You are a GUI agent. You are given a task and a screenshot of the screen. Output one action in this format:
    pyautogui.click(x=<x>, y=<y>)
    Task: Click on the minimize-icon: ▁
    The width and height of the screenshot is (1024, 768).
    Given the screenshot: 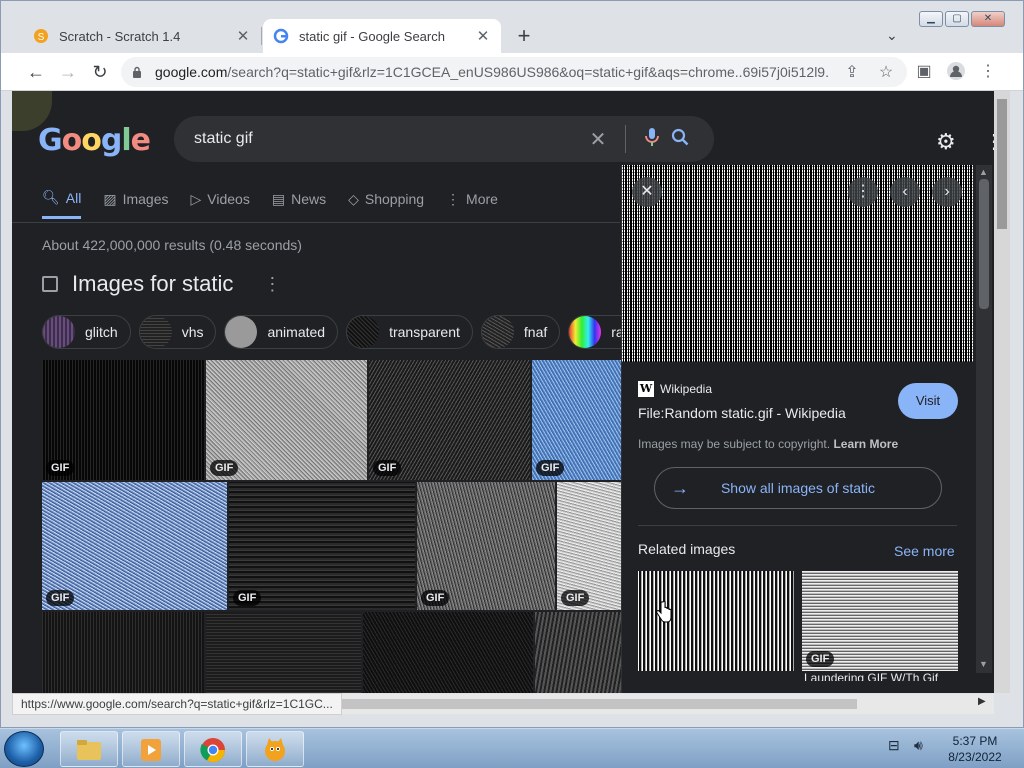 What is the action you would take?
    pyautogui.click(x=931, y=19)
    